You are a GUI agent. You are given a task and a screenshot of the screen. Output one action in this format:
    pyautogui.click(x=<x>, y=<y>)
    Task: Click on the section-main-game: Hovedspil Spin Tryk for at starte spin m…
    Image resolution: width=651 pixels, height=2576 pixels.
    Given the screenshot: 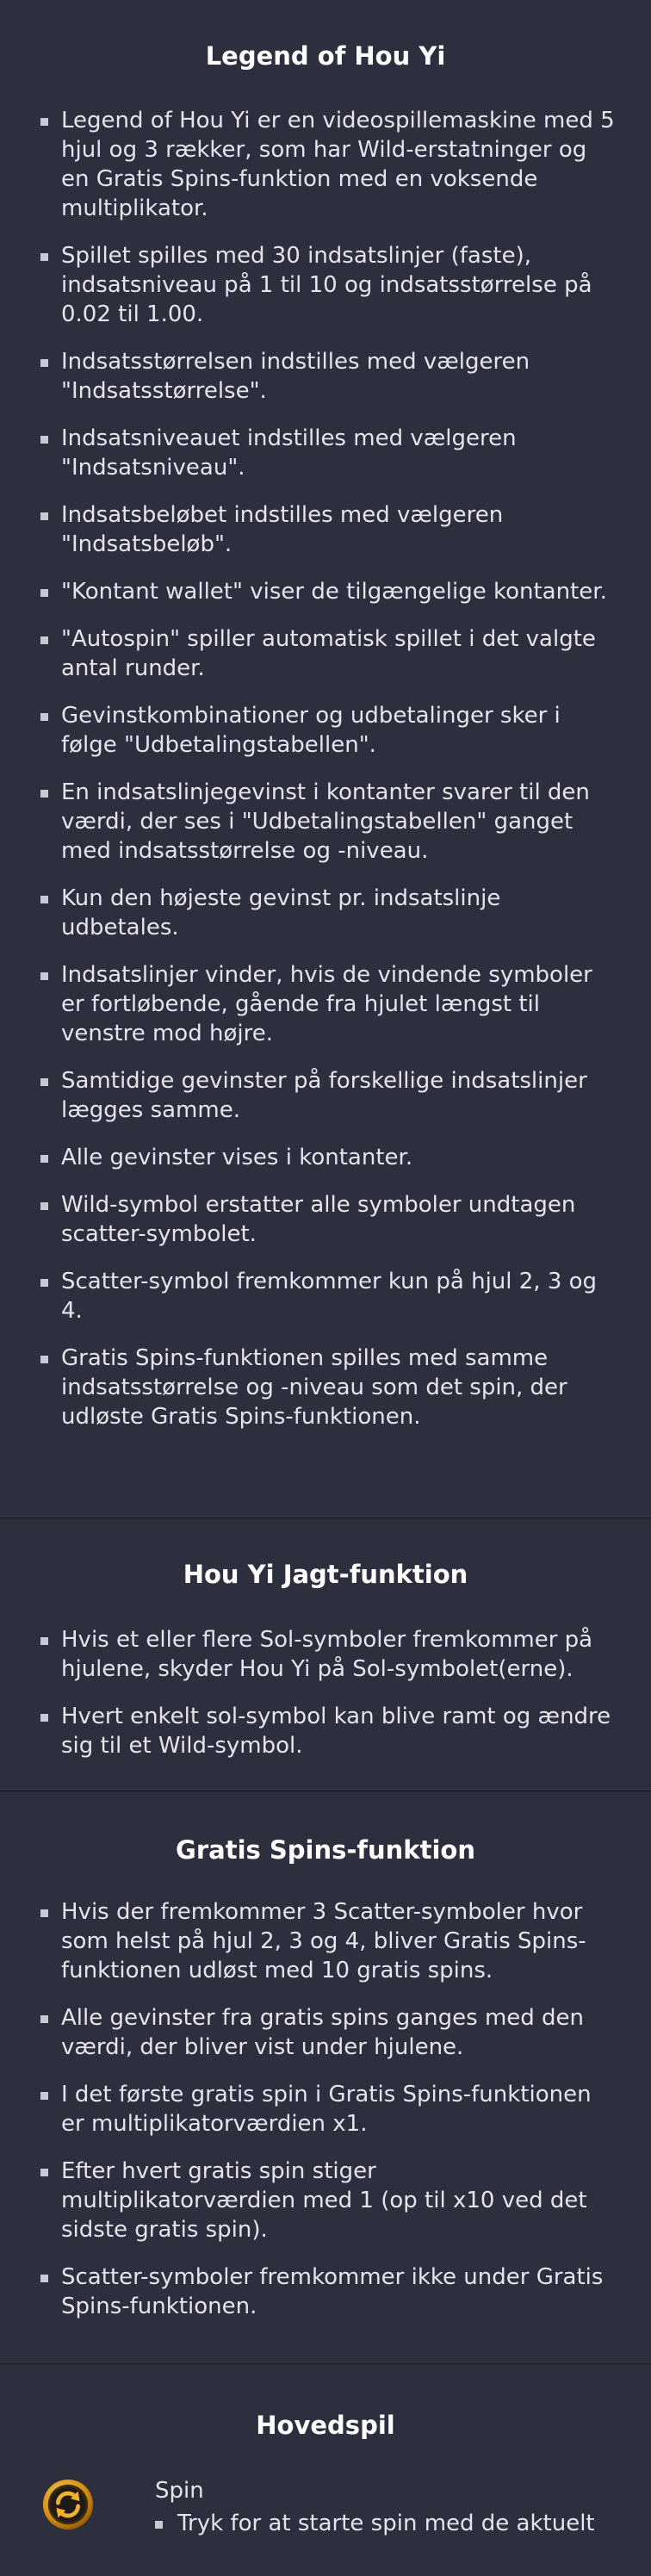 What is the action you would take?
    pyautogui.click(x=325, y=2470)
    